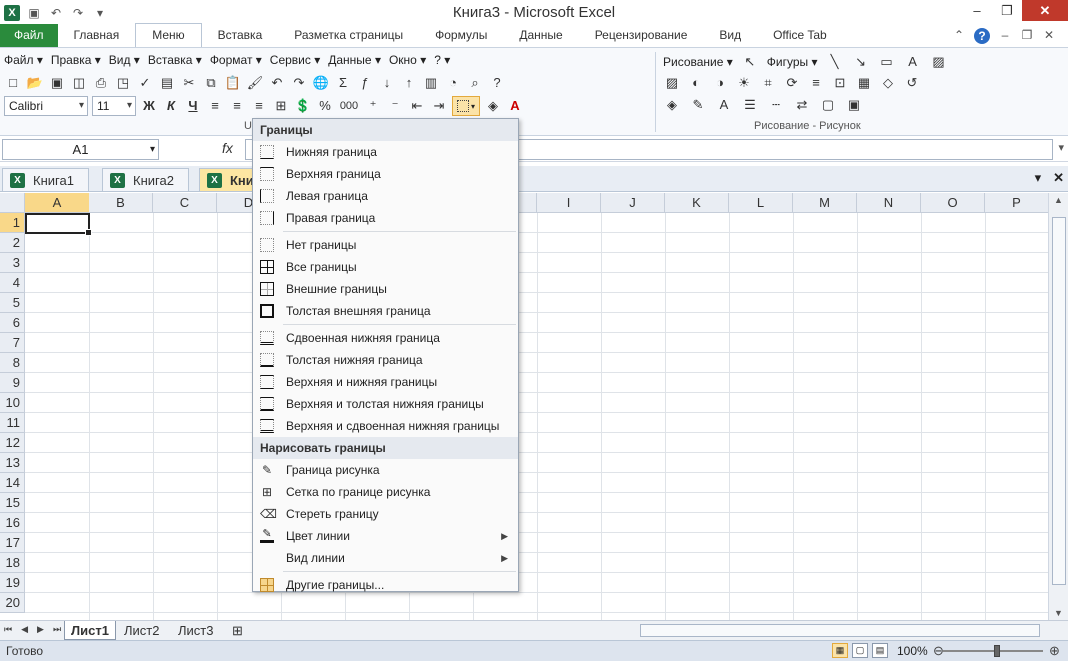 The height and width of the screenshot is (661, 1068). I want to click on menu-window: Окно ▾, so click(407, 60).